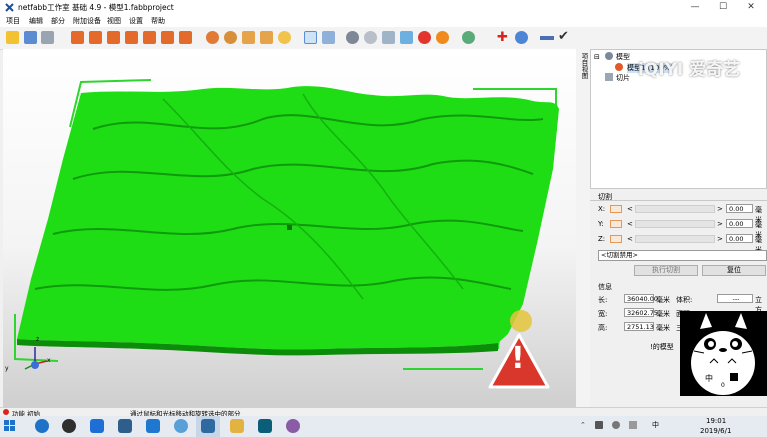 This screenshot has height=437, width=767. What do you see at coordinates (630, 209) in the screenshot?
I see `cut-x-left-arrow: <` at bounding box center [630, 209].